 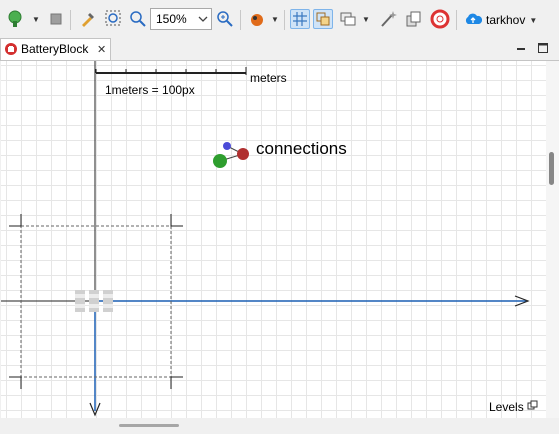 What do you see at coordinates (506, 407) in the screenshot?
I see `levels-label: Levels` at bounding box center [506, 407].